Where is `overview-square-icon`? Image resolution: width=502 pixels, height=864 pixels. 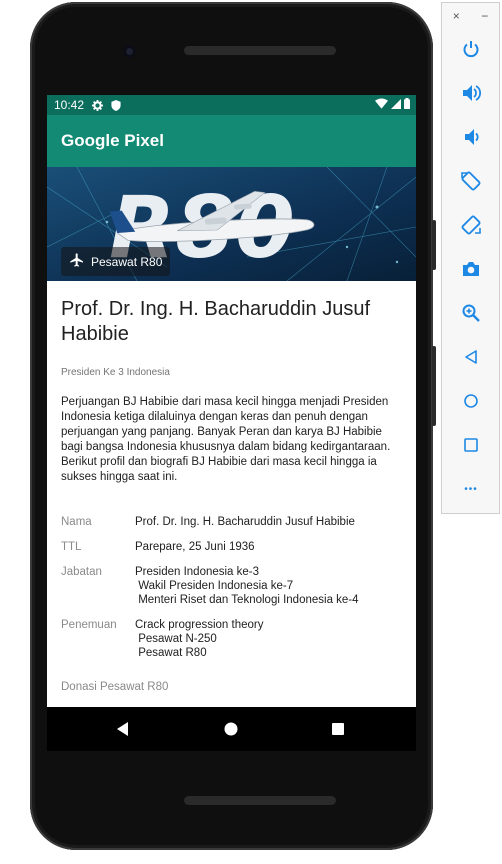
overview-square-icon is located at coordinates (338, 729).